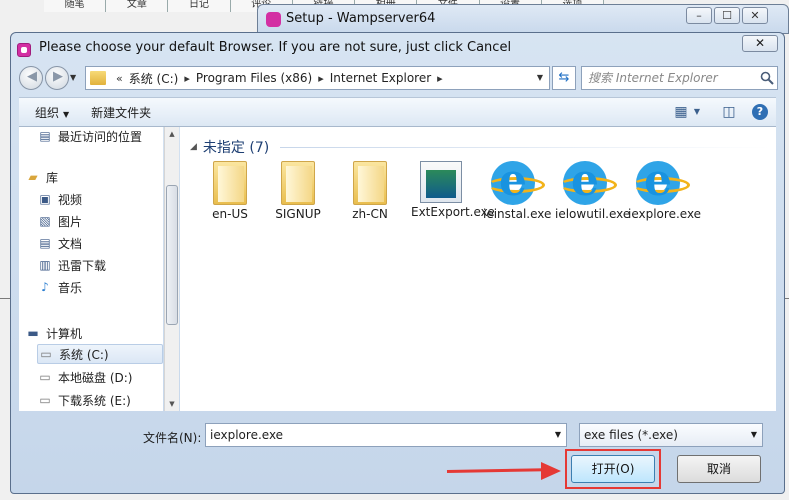 This screenshot has height=500, width=789. I want to click on organize-menu: 组织 ▼, so click(52, 112).